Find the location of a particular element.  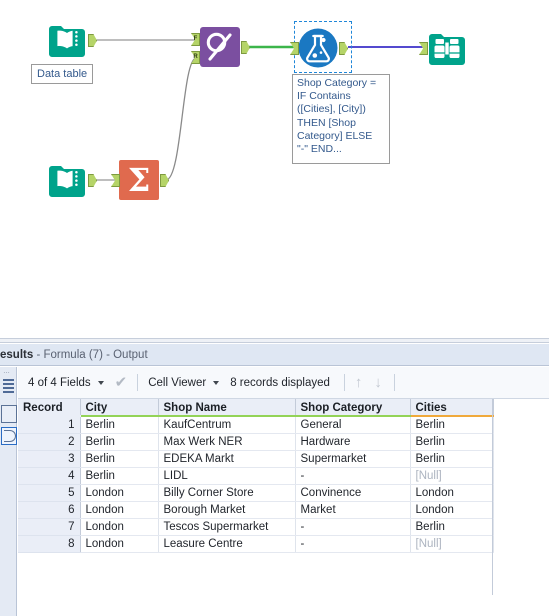

summarize-tool: Σ is located at coordinates (140, 180).